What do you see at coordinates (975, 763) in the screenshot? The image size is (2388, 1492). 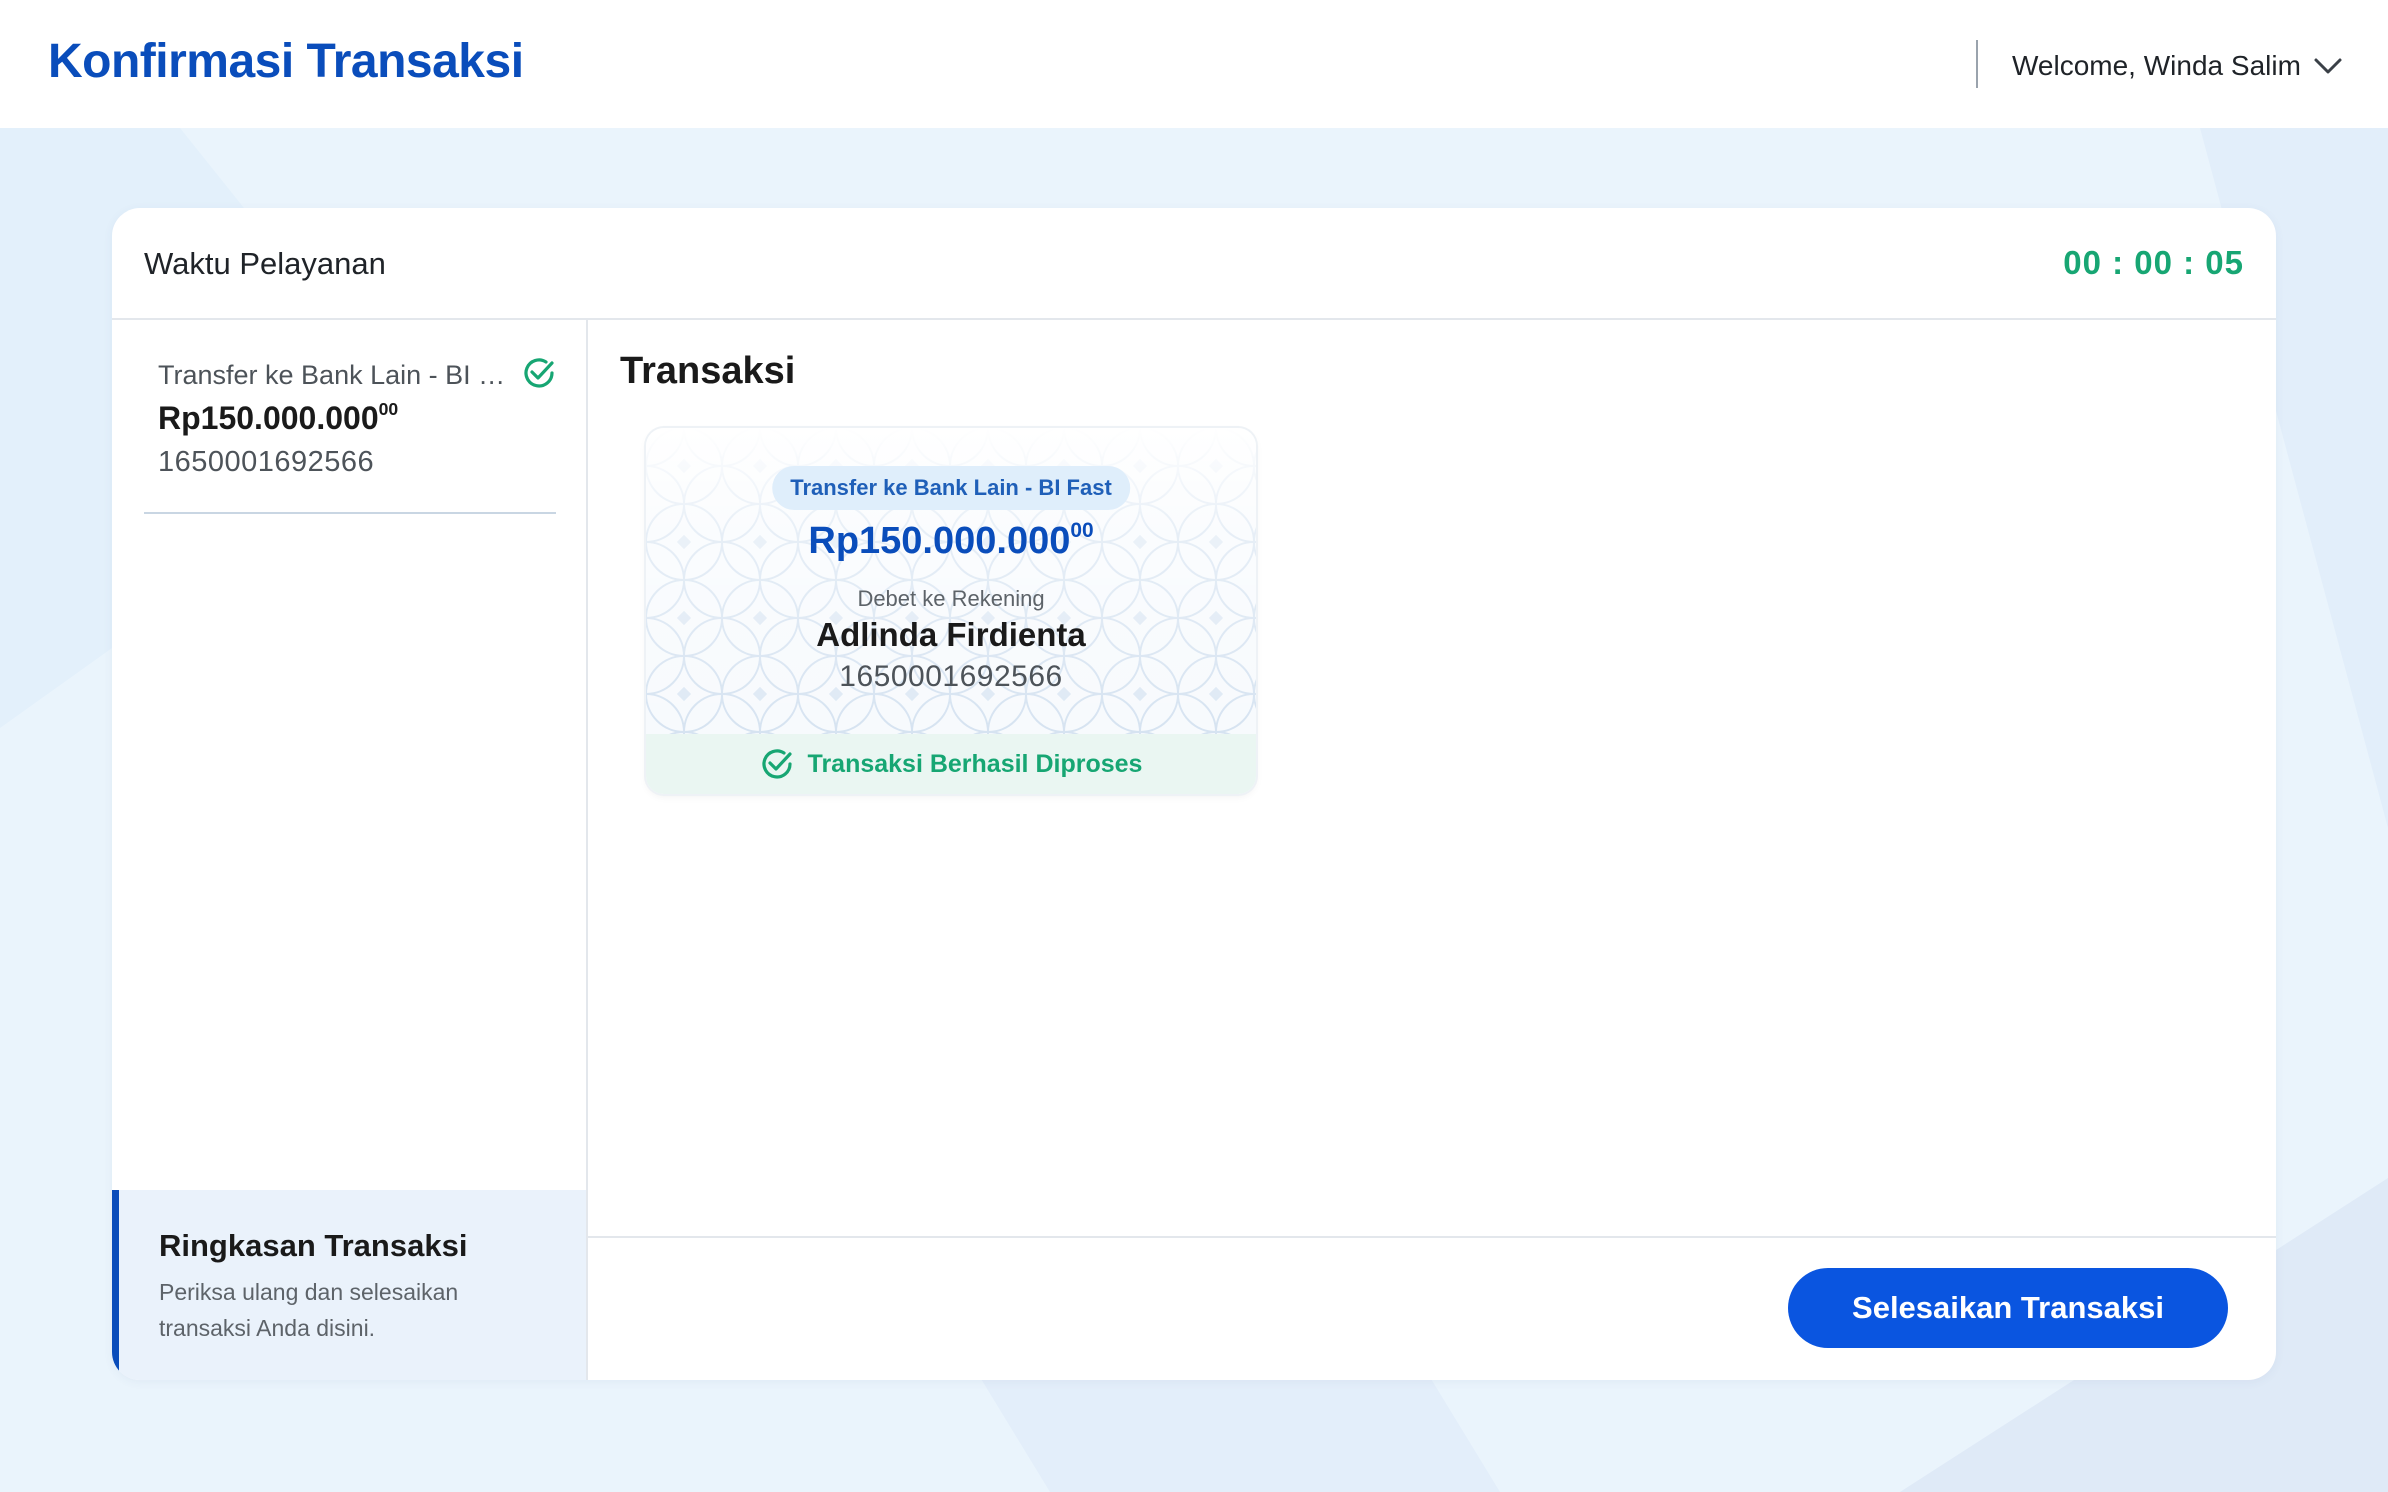 I see `transaction-status-text: Transaksi Berhasil Diproses` at bounding box center [975, 763].